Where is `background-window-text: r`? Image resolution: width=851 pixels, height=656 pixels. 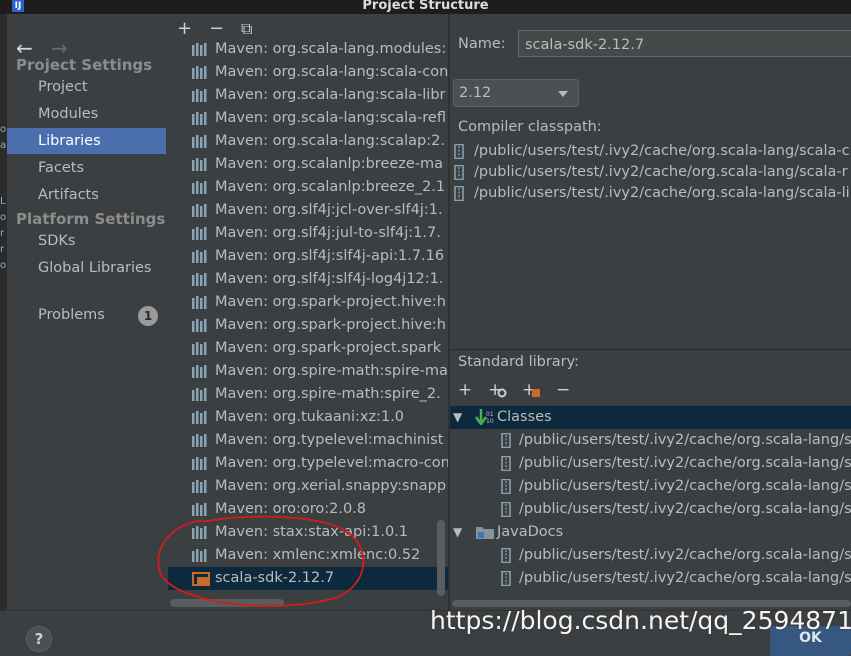
background-window-text: r is located at coordinates (2, 233).